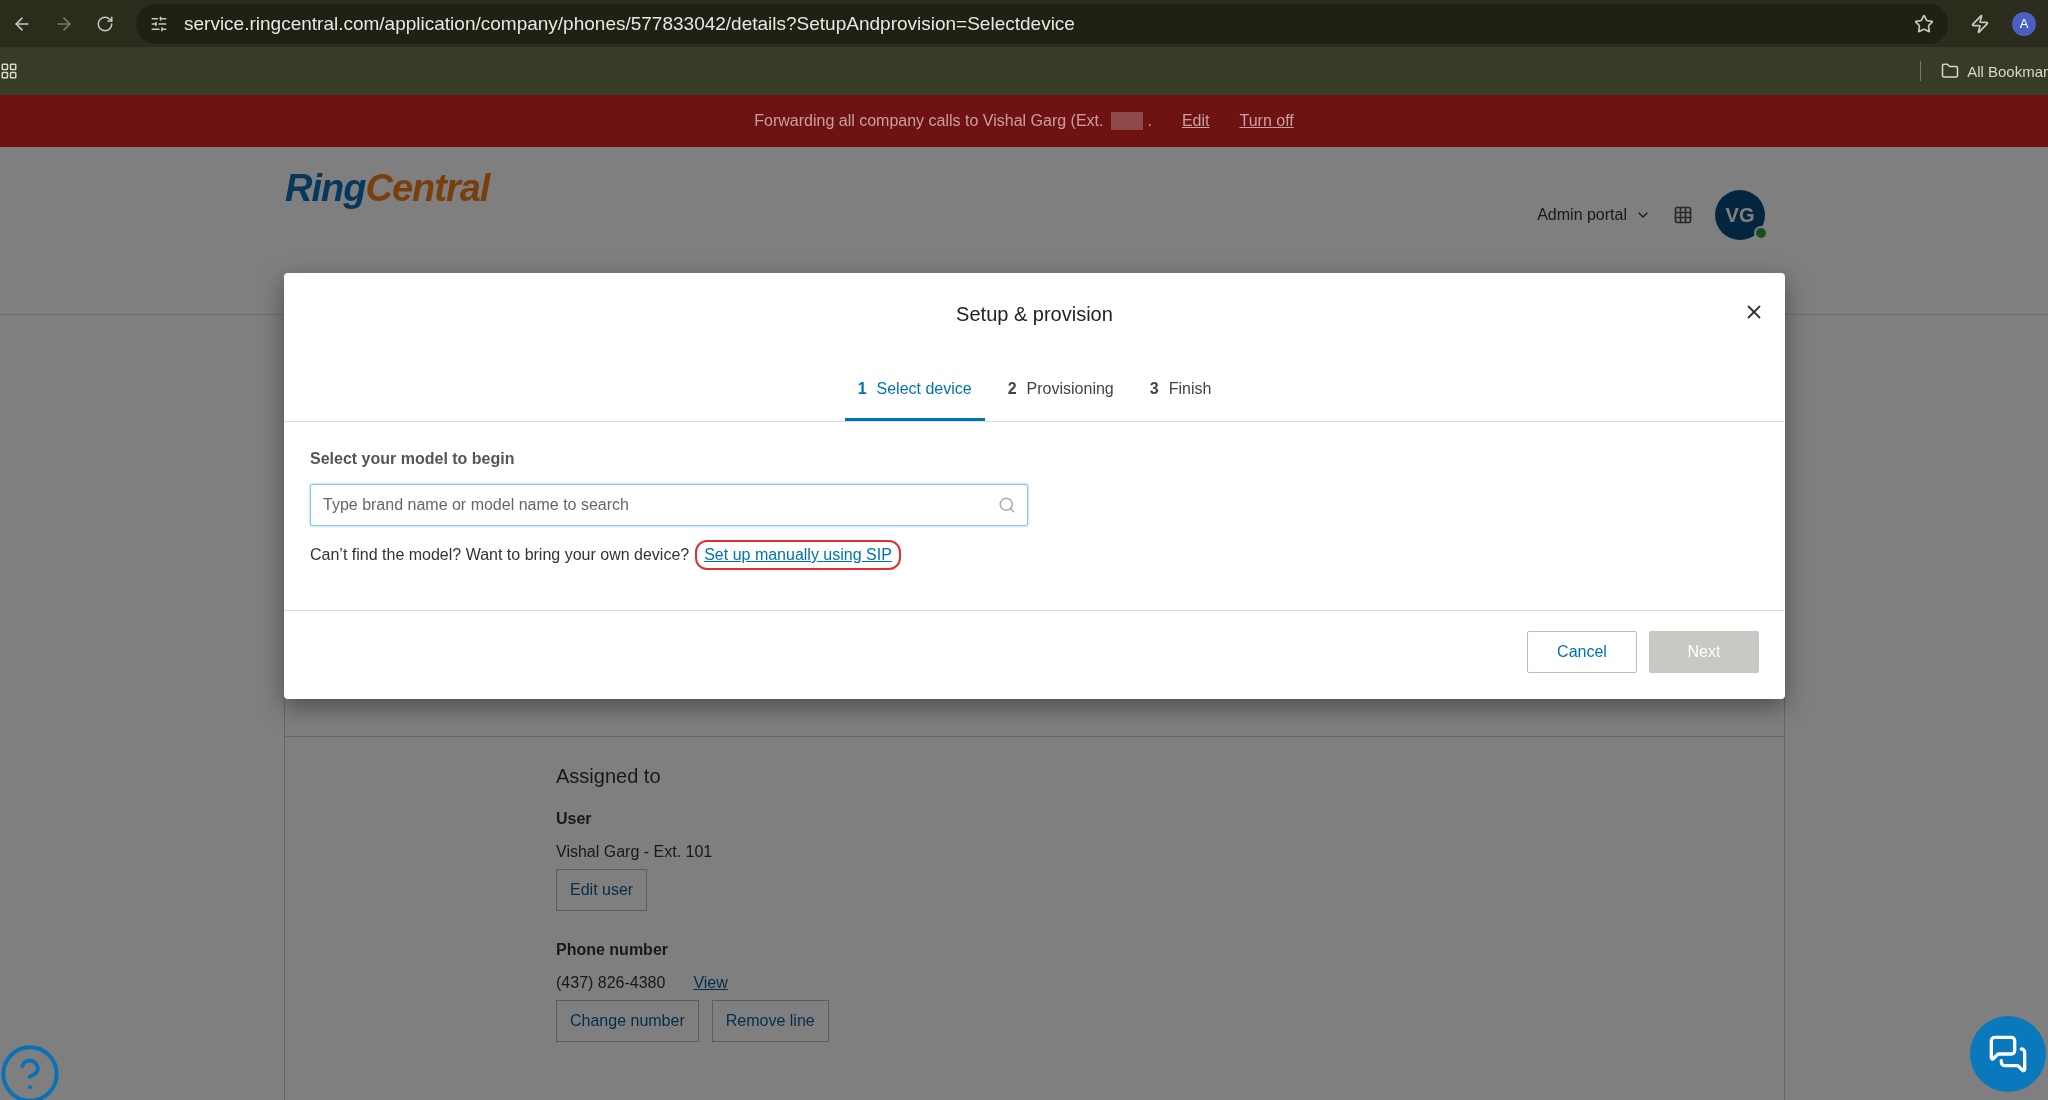  I want to click on bookmark-star-icon, so click(1924, 23).